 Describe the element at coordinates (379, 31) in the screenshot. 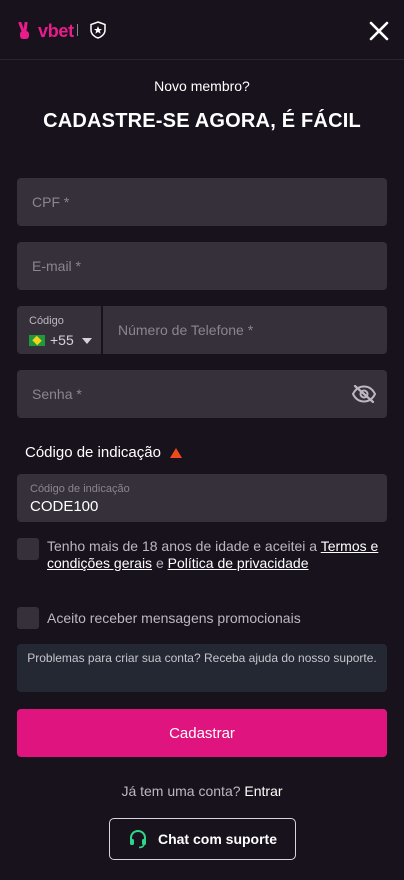

I see `close-icon` at that location.